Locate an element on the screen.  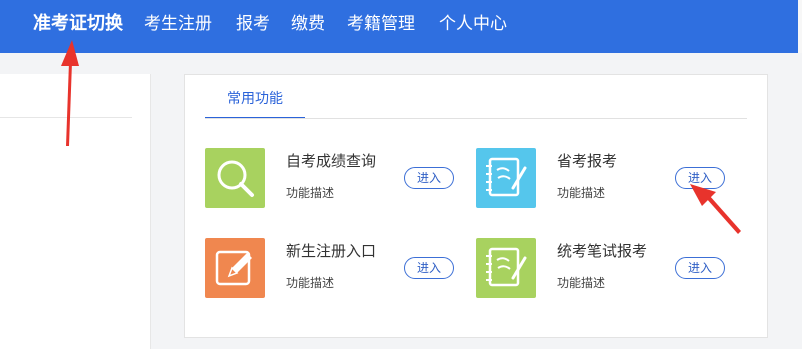
nav-item-records: 考籍管理 is located at coordinates (381, 24).